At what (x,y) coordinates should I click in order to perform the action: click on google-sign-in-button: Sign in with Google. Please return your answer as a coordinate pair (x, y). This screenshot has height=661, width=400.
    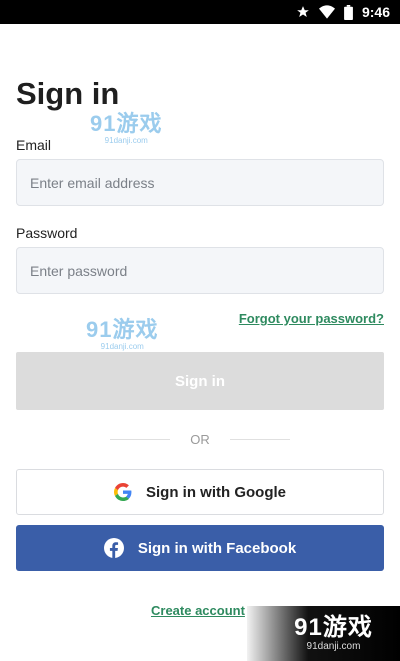
    Looking at the image, I should click on (200, 492).